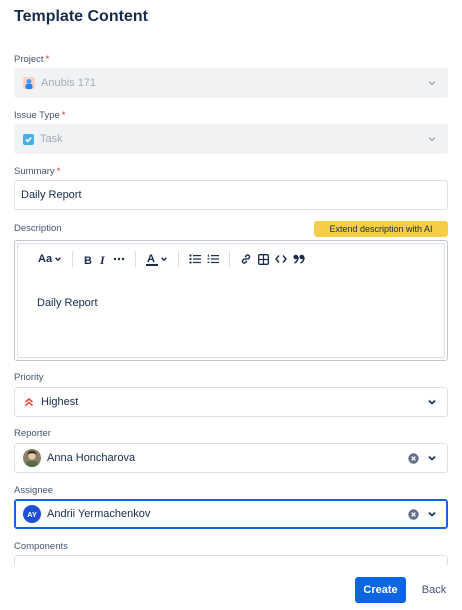  I want to click on assignee-select: AY Andrii Yermachenkov, so click(231, 514).